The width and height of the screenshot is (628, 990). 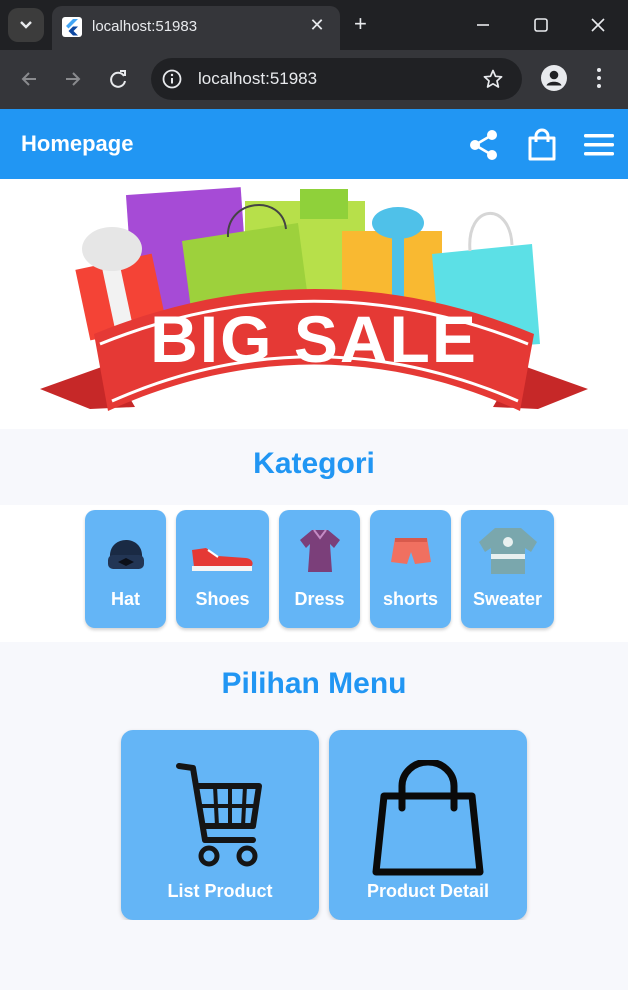 What do you see at coordinates (118, 79) in the screenshot?
I see `reload-icon` at bounding box center [118, 79].